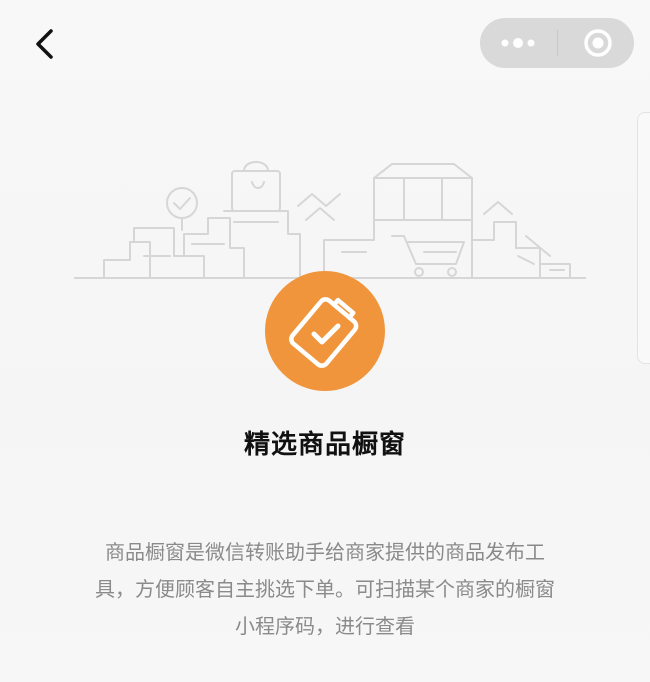 This screenshot has width=650, height=682. Describe the element at coordinates (324, 445) in the screenshot. I see `page-title: 精选商品橱窗` at that location.